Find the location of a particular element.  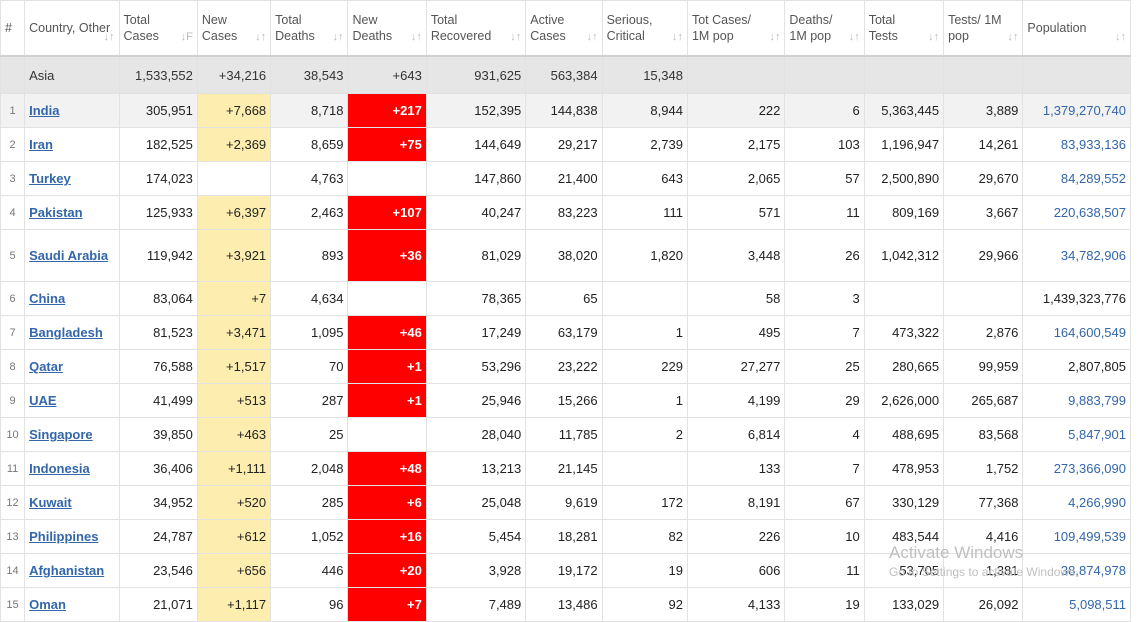

cell-new-cases: +34,216 is located at coordinates (234, 74).